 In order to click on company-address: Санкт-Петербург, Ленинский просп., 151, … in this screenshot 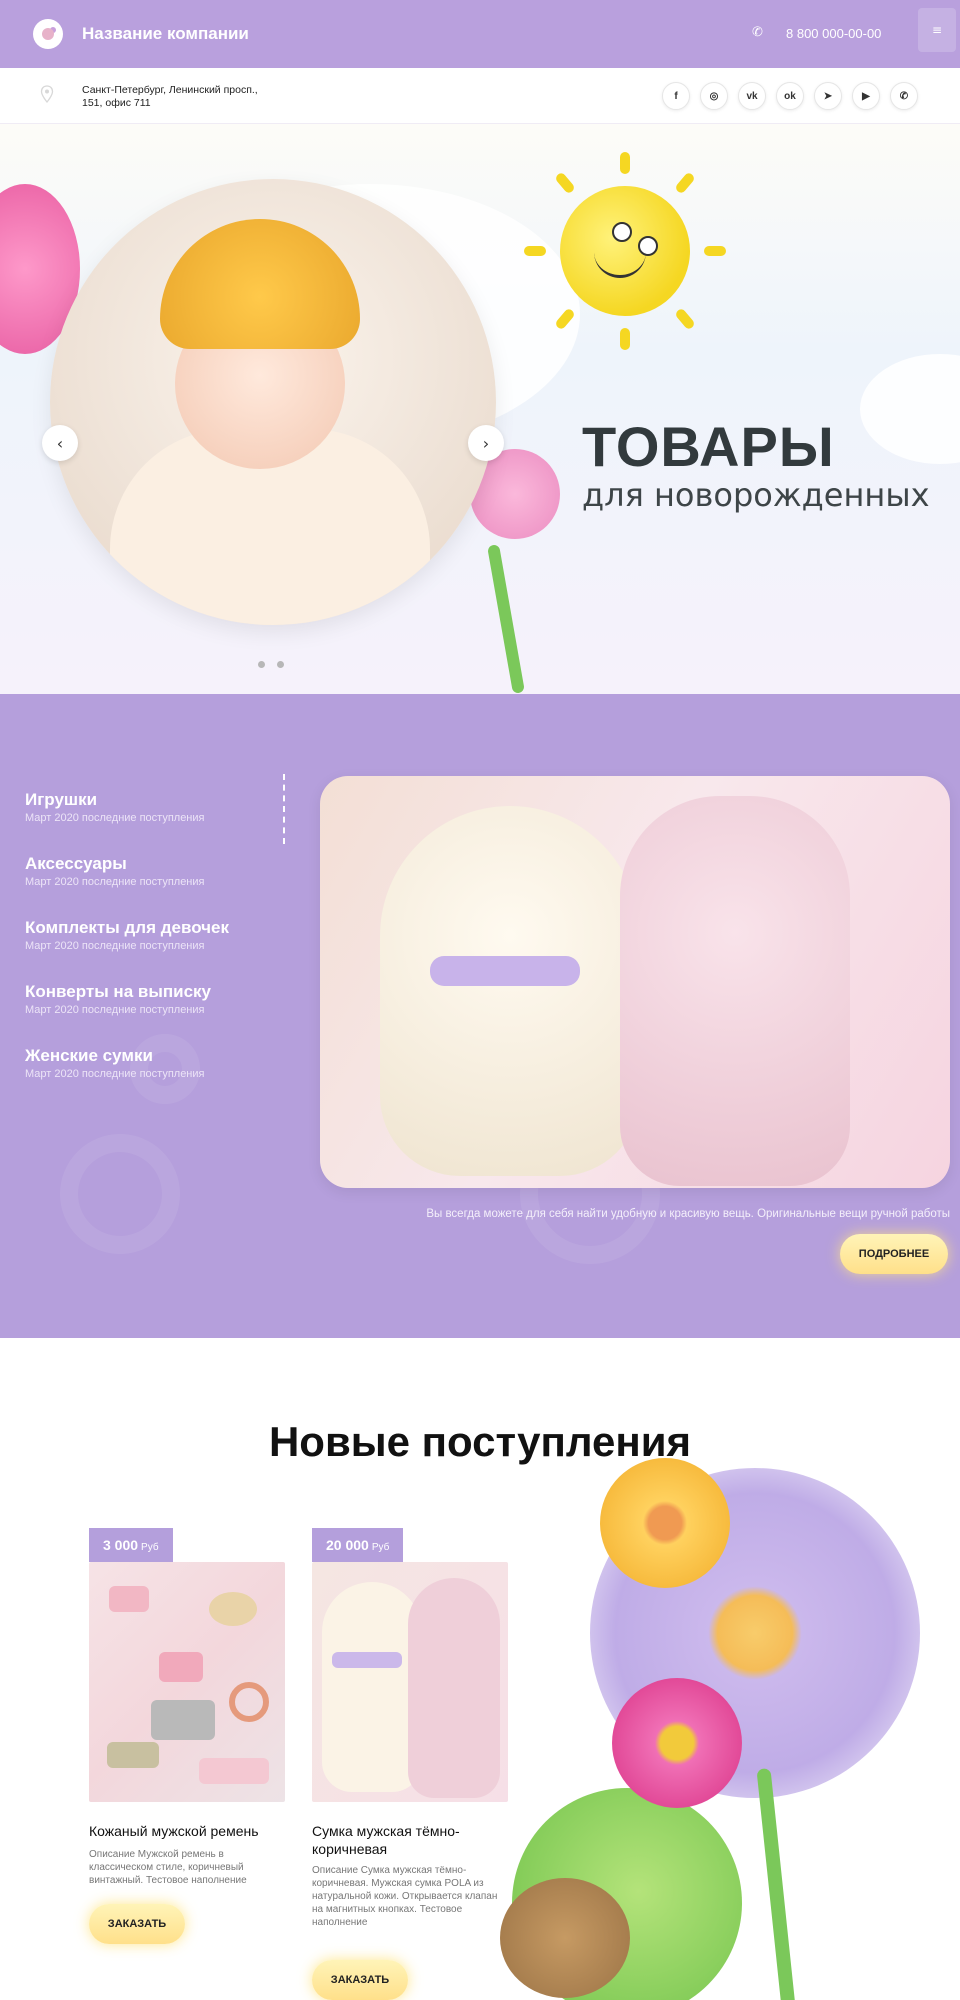, I will do `click(192, 97)`.